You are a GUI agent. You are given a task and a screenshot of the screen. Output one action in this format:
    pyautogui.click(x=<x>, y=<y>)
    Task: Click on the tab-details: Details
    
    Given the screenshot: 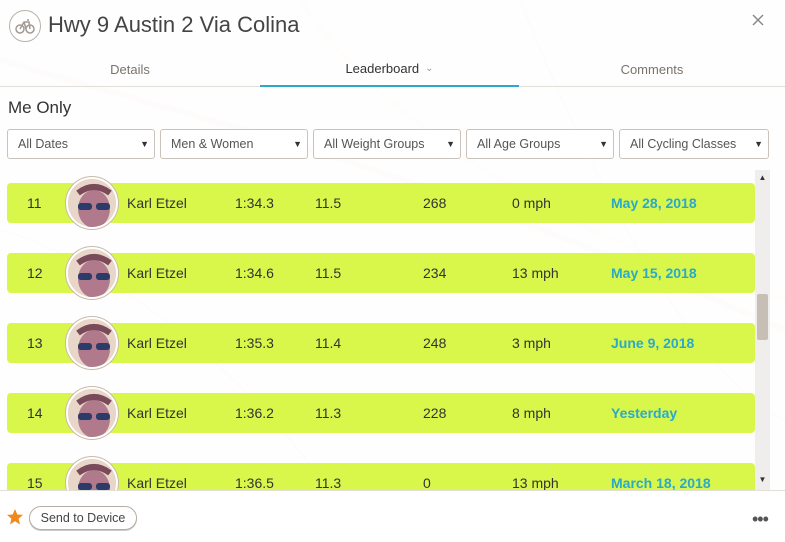 What is the action you would take?
    pyautogui.click(x=130, y=69)
    